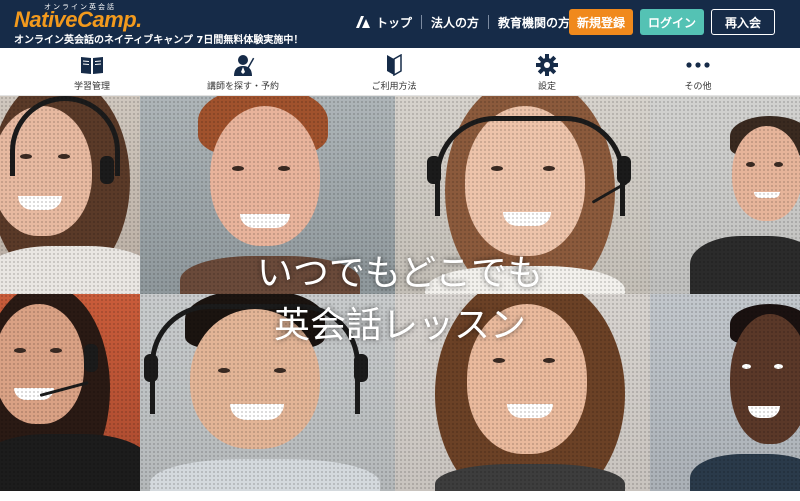  I want to click on header-tagline: オンライン英会話のネイティブキャンプ 7日間無料体験実施中！, so click(159, 40).